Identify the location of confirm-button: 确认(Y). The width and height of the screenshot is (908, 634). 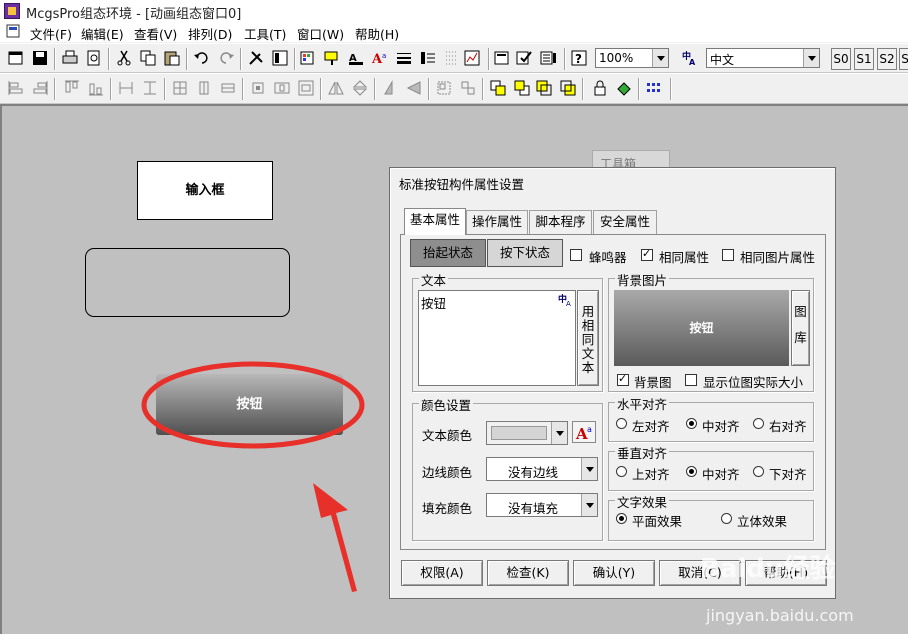
(614, 573).